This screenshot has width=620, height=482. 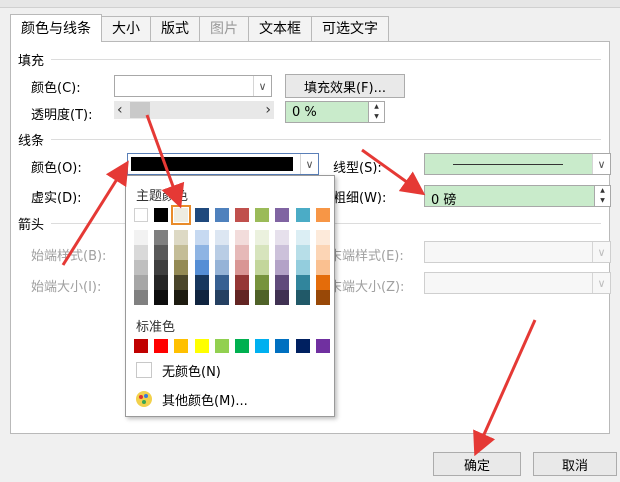 I want to click on tab-alt-text: 可选文字, so click(x=350, y=29).